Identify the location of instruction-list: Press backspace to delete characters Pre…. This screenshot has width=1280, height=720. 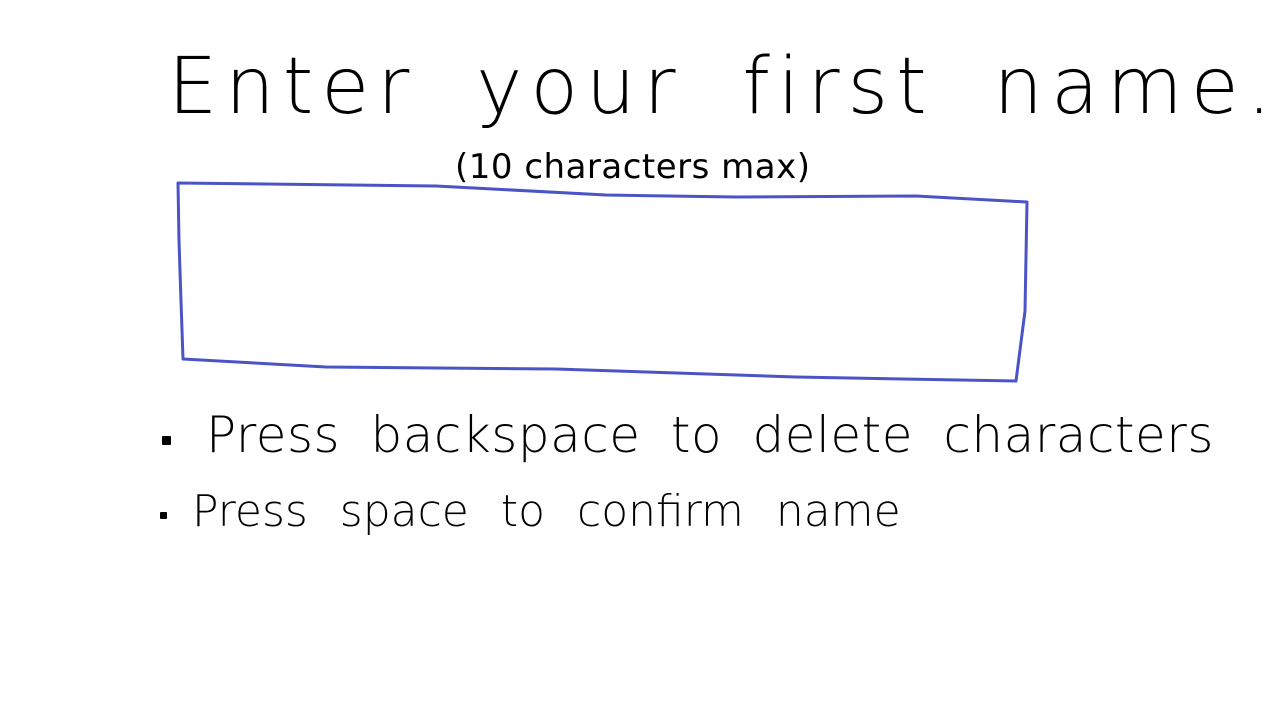
(687, 472).